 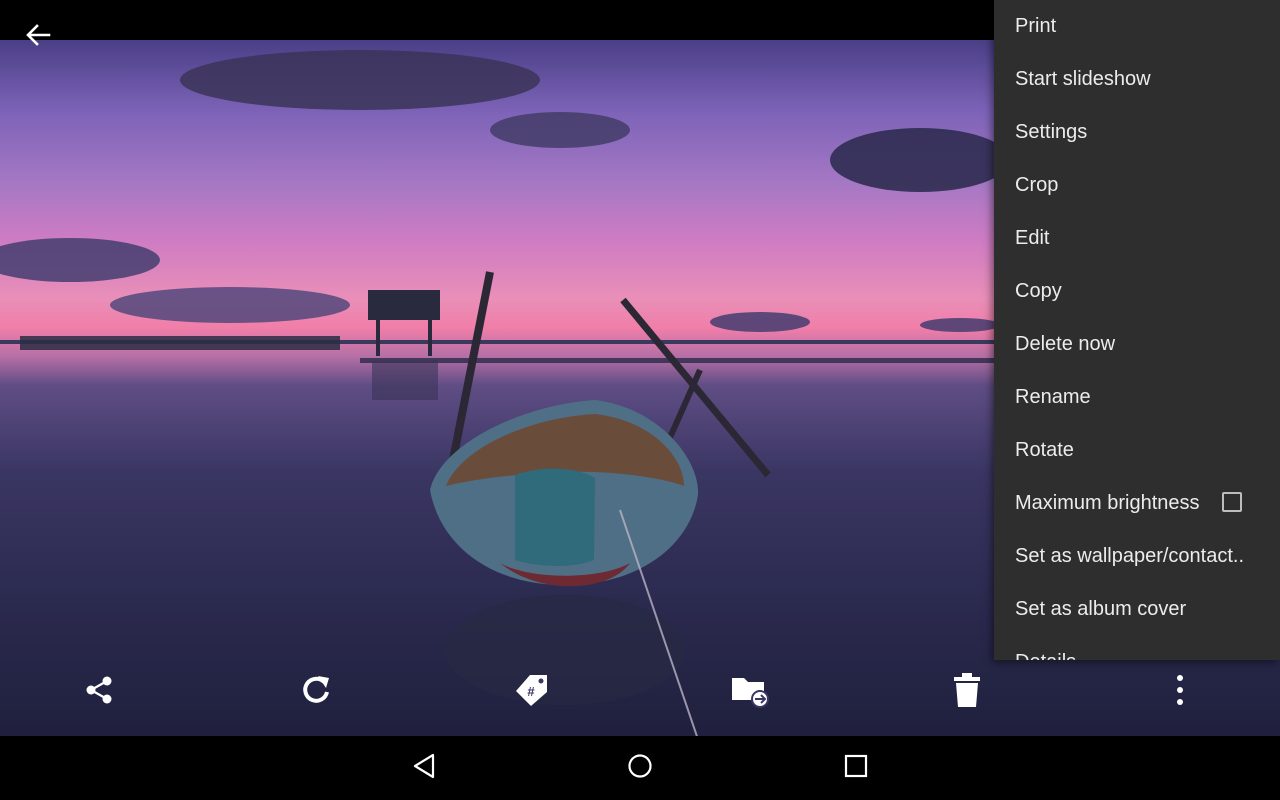 I want to click on menu-item-details: Details, so click(x=1137, y=648).